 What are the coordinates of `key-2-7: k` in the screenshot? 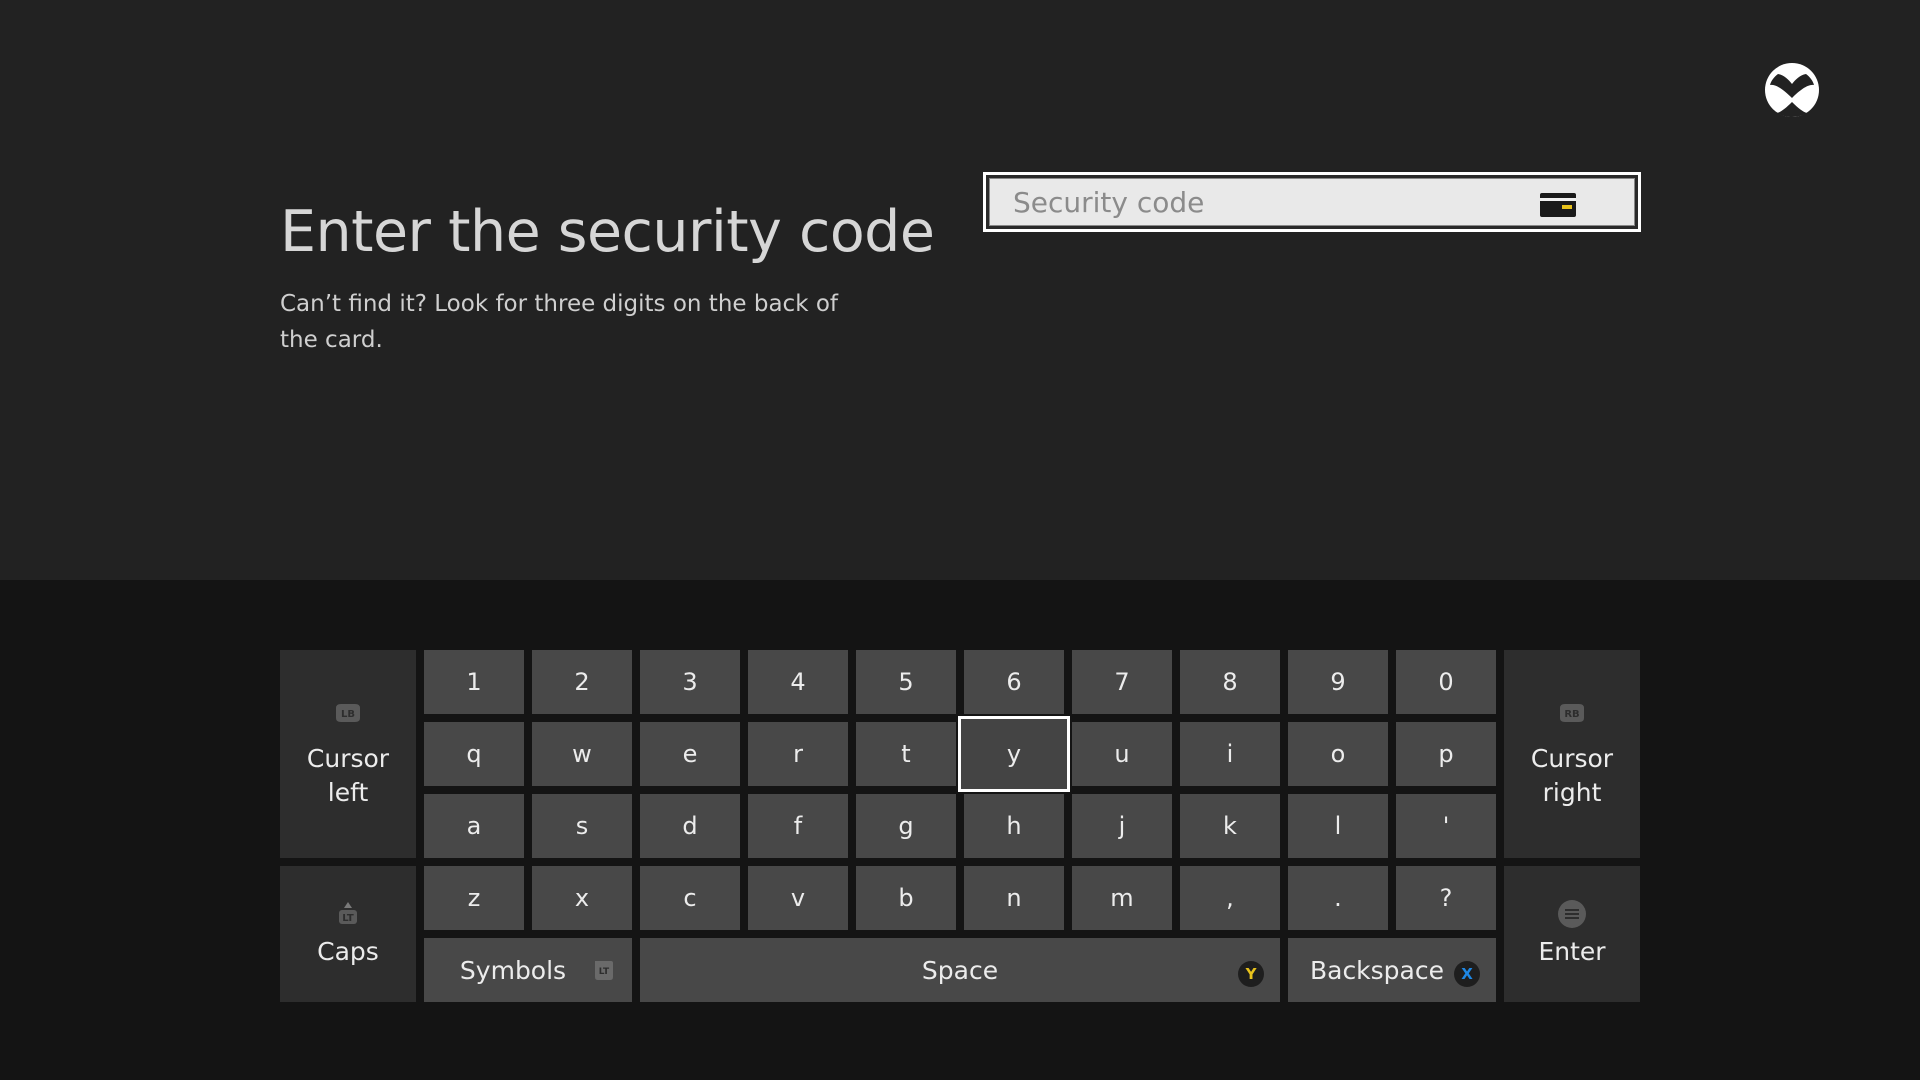 It's located at (1230, 826).